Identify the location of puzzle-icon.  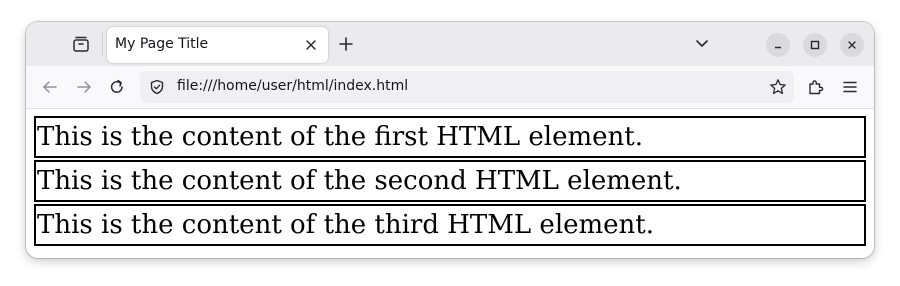
(816, 87).